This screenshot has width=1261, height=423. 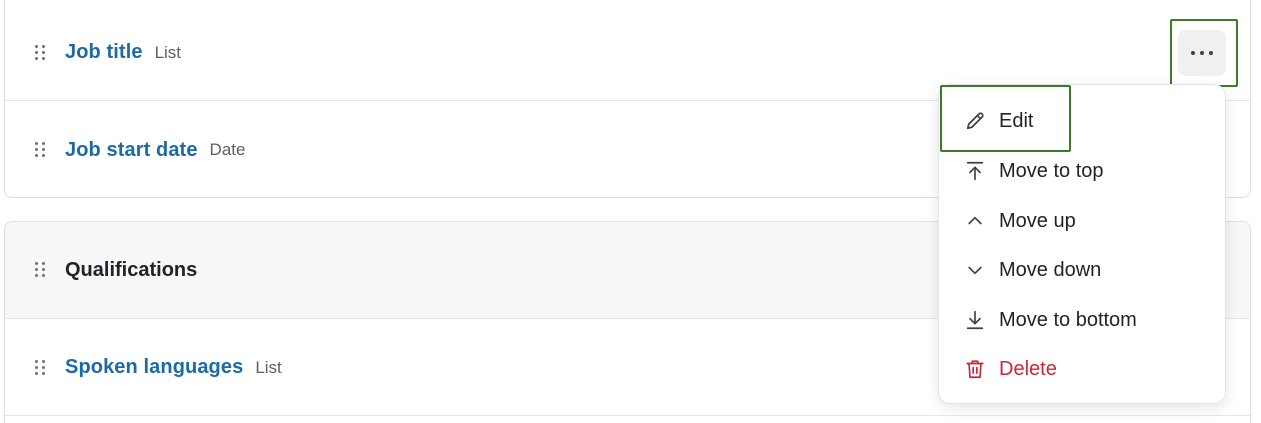 What do you see at coordinates (975, 171) in the screenshot?
I see `arrow-to-top-icon` at bounding box center [975, 171].